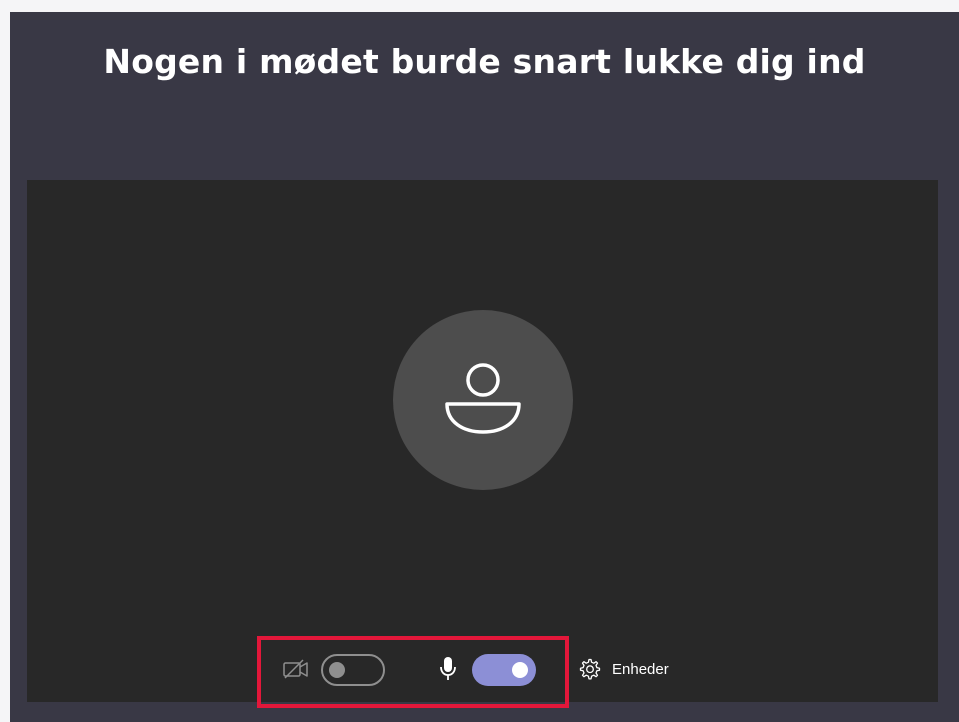 This screenshot has height=722, width=959. I want to click on devices-button: Enheder, so click(623, 669).